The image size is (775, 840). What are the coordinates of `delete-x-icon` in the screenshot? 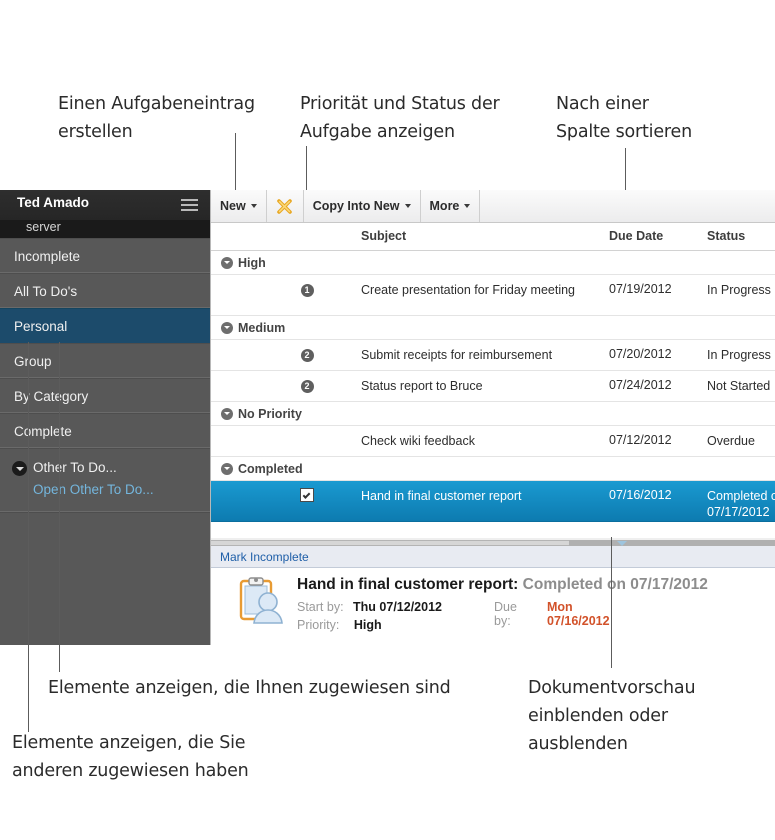 It's located at (285, 206).